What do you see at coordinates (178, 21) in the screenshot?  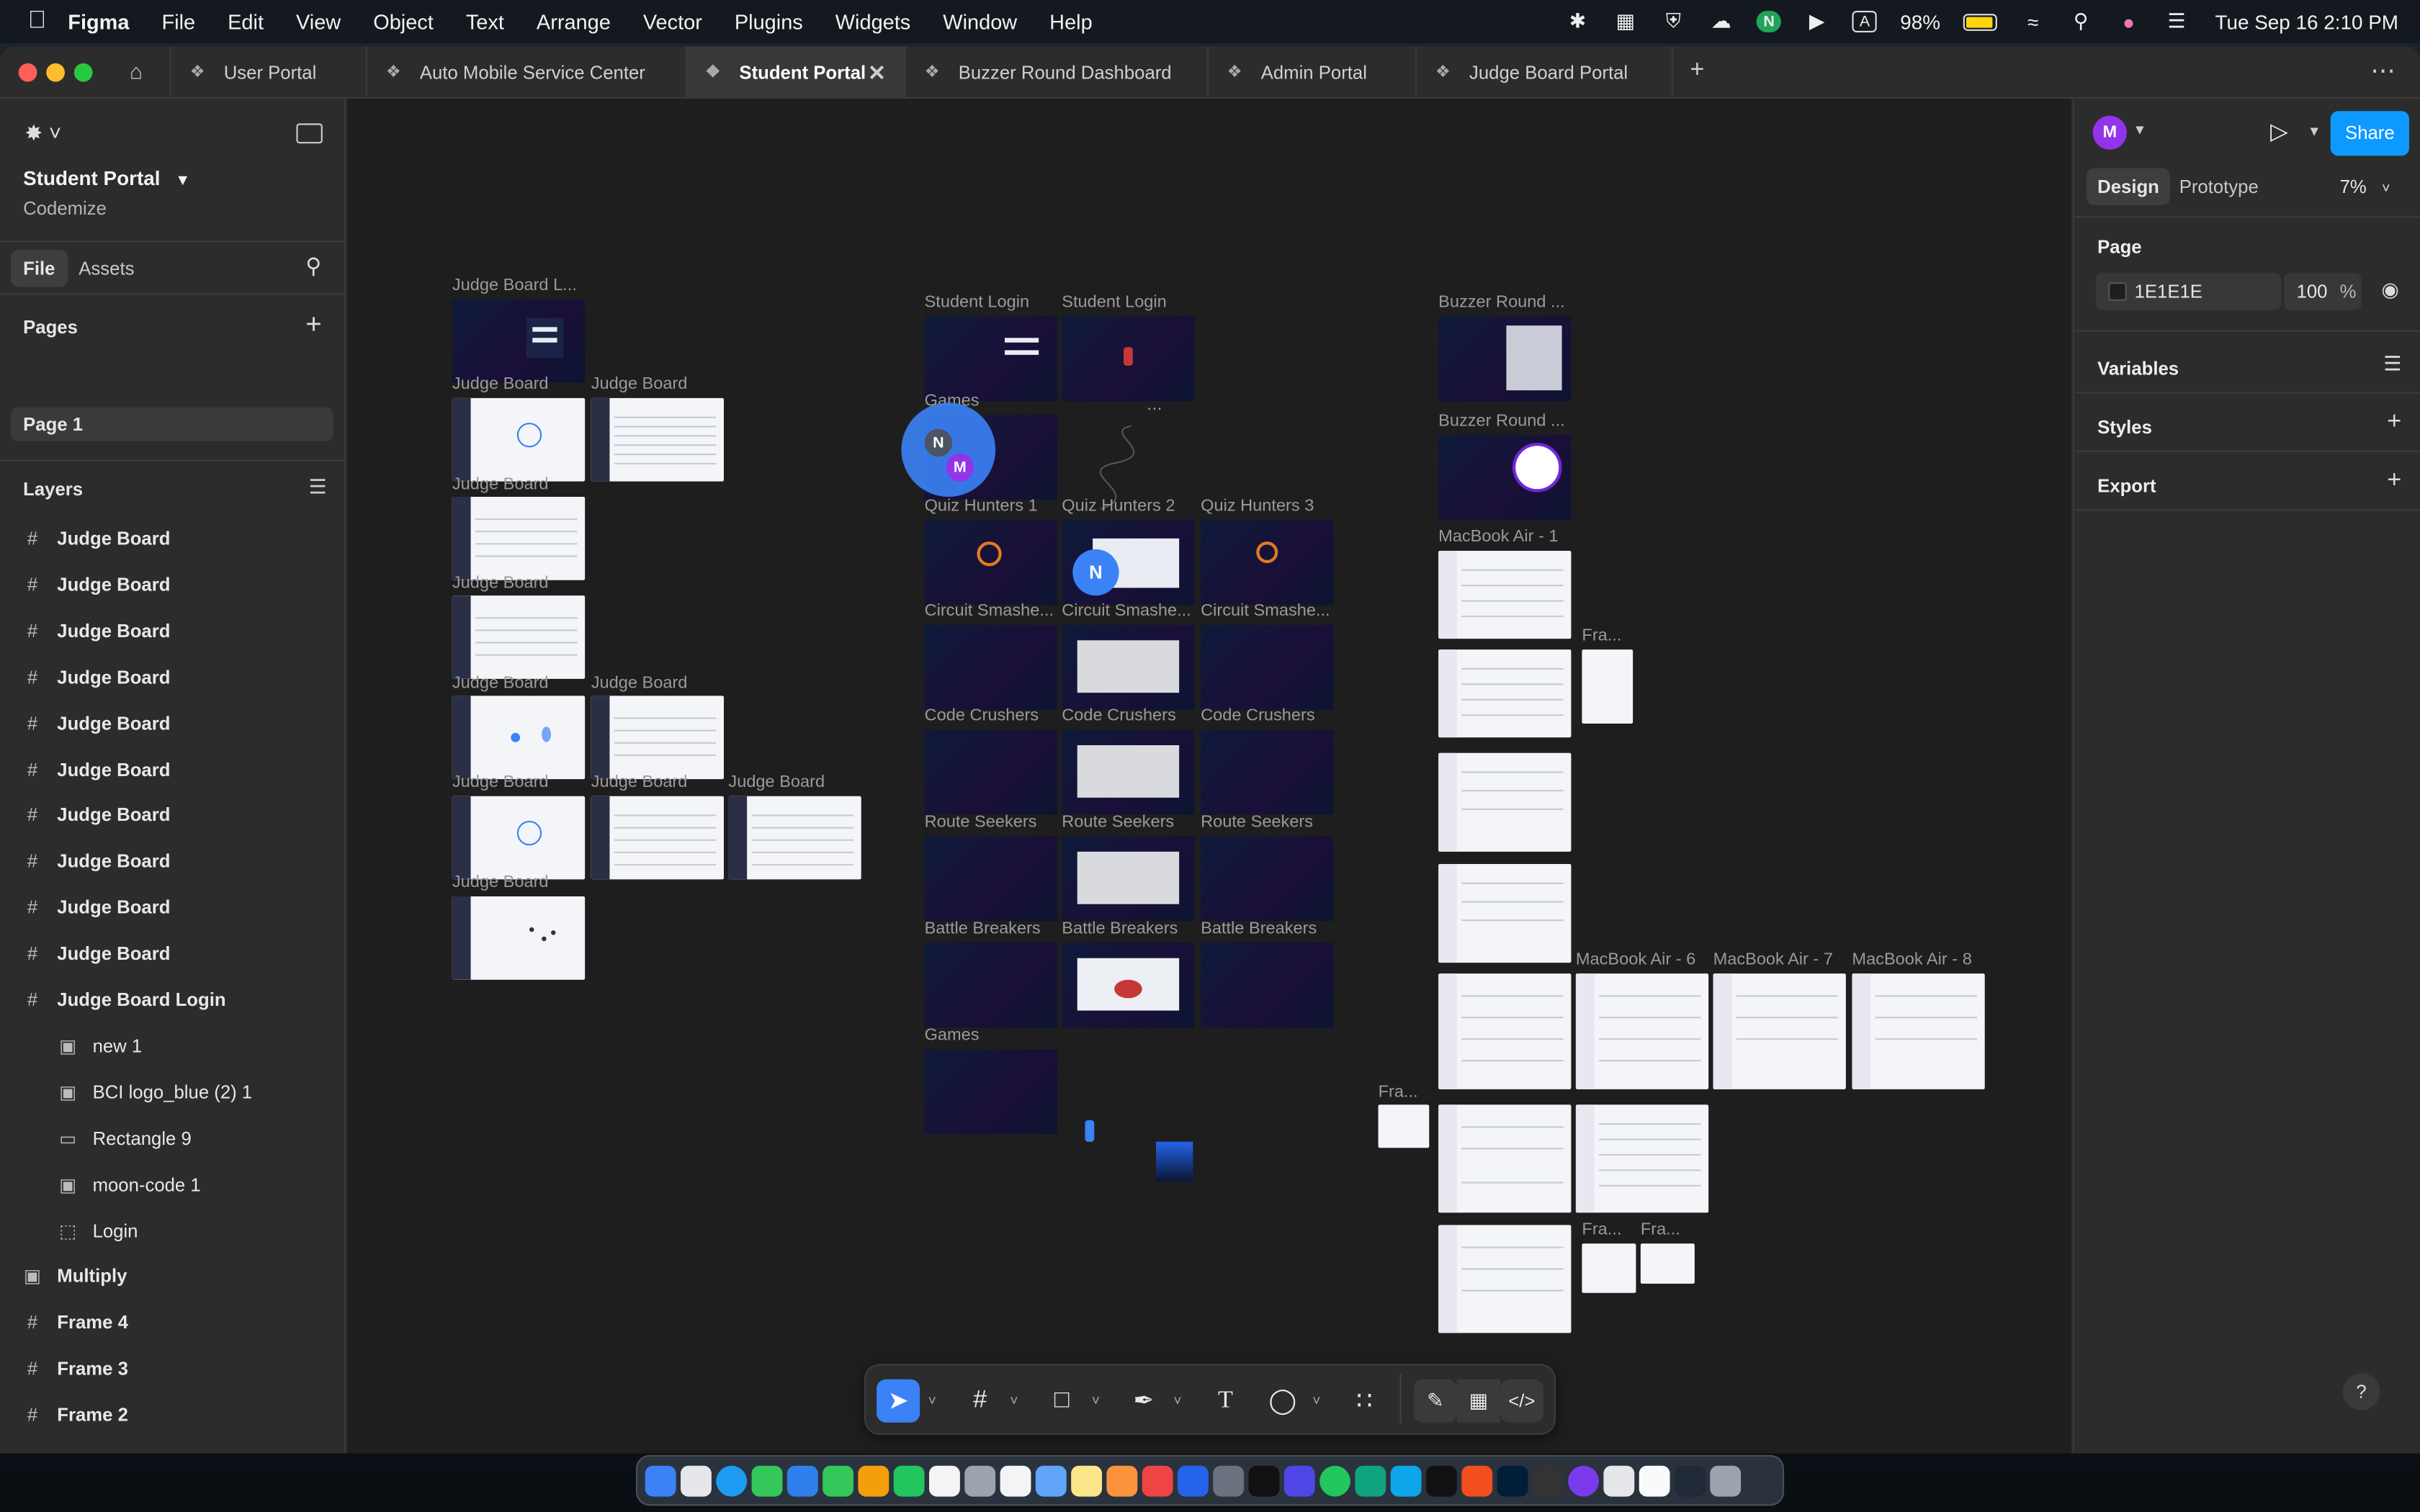 I see `menu-file: File` at bounding box center [178, 21].